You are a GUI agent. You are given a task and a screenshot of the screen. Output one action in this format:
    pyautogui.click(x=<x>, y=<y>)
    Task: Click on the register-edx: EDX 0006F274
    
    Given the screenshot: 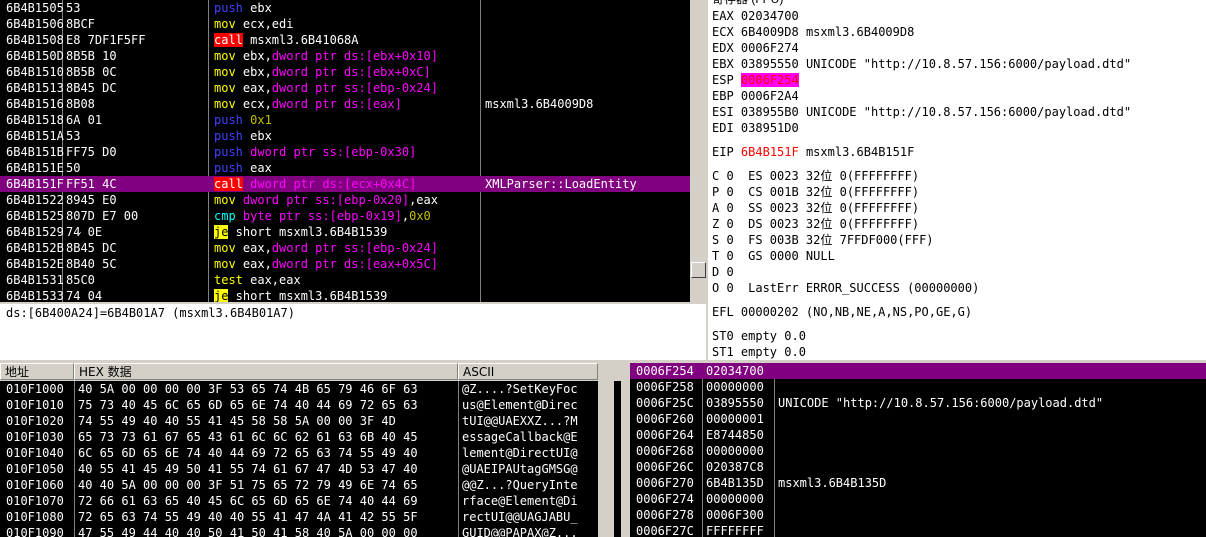 What is the action you would take?
    pyautogui.click(x=759, y=48)
    